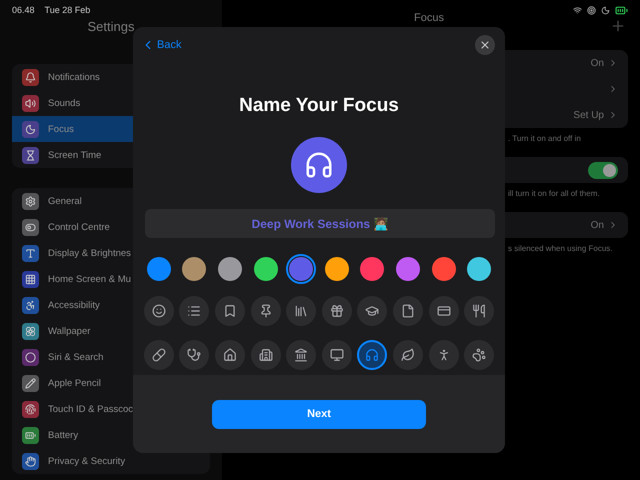 Image resolution: width=640 pixels, height=480 pixels. I want to click on document-icon, so click(407, 311).